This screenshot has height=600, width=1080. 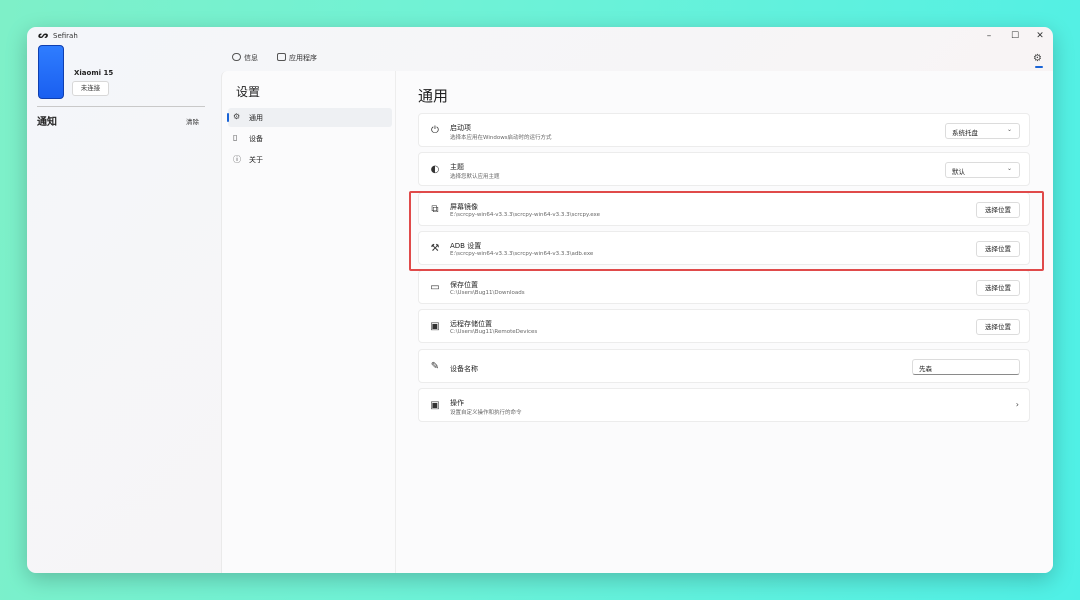 I want to click on nav-item-label: 设备, so click(x=256, y=139).